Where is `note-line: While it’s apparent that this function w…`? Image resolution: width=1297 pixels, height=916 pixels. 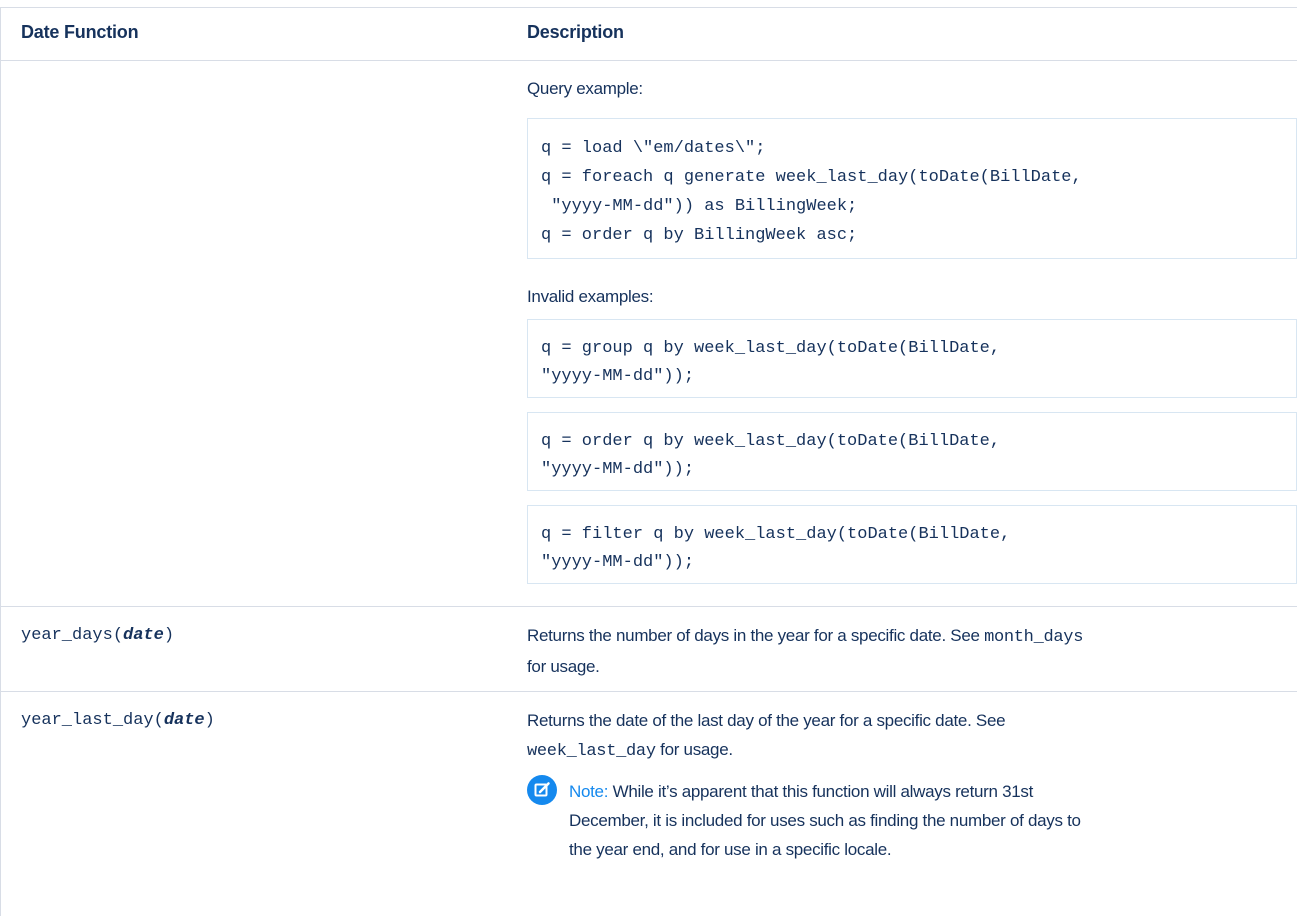 note-line: While it’s apparent that this function w… is located at coordinates (823, 791).